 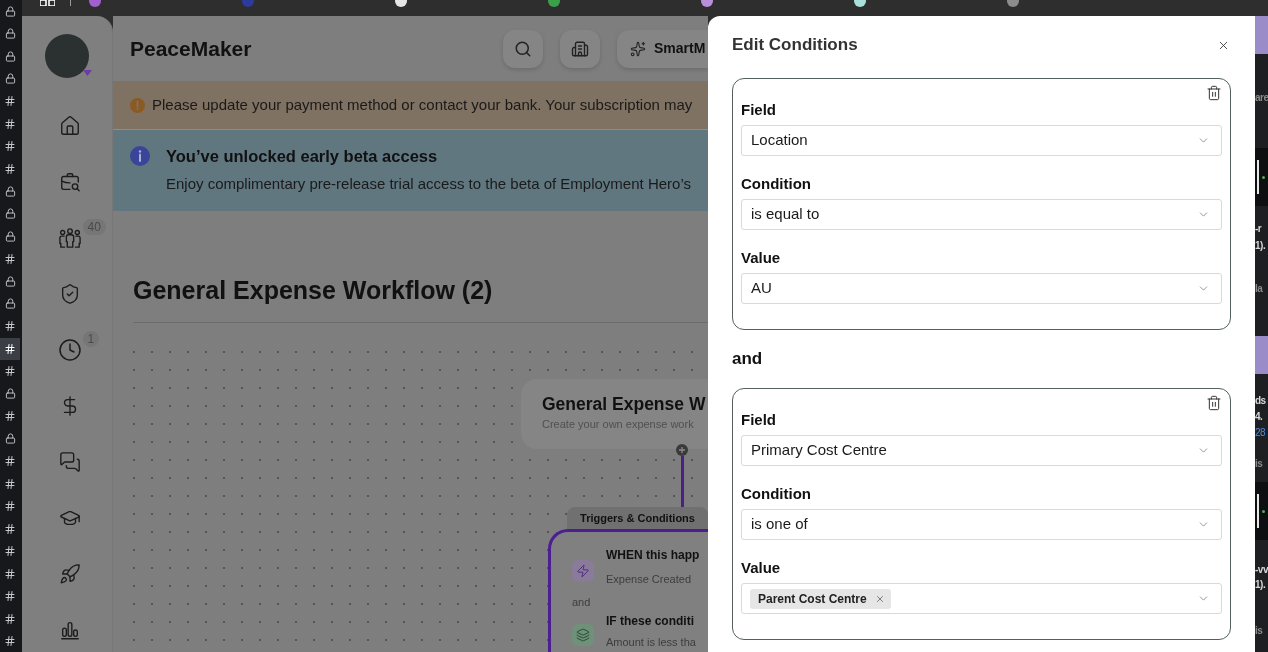 What do you see at coordinates (682, 481) in the screenshot?
I see `connector-line` at bounding box center [682, 481].